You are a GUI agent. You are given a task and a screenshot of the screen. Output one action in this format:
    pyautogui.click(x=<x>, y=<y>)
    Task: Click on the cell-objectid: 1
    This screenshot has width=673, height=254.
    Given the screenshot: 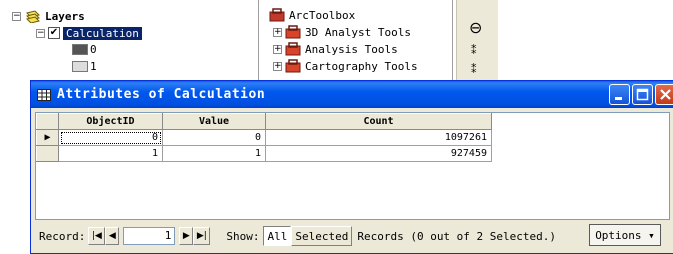 What is the action you would take?
    pyautogui.click(x=110, y=153)
    